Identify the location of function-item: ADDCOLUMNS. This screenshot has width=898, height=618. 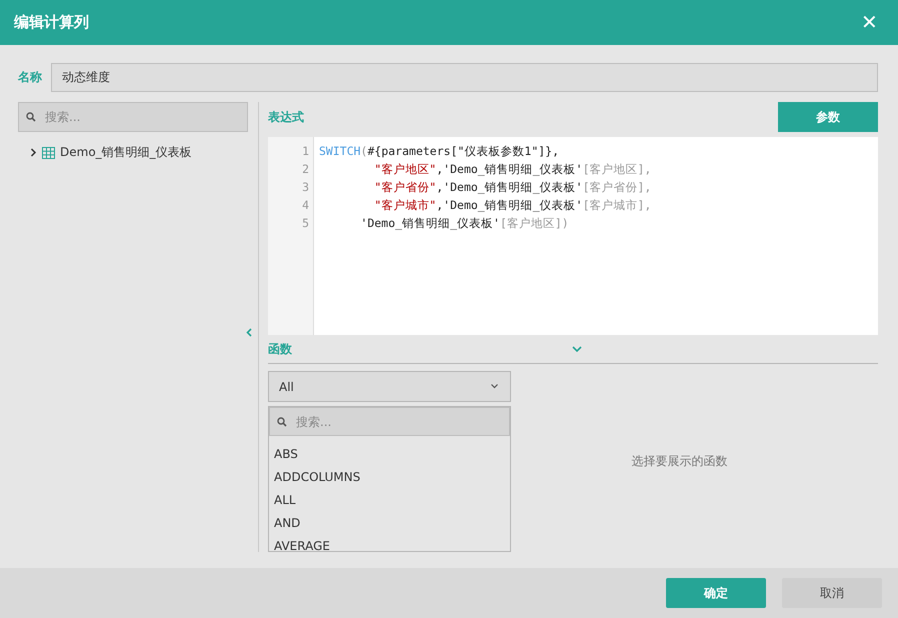
(389, 477).